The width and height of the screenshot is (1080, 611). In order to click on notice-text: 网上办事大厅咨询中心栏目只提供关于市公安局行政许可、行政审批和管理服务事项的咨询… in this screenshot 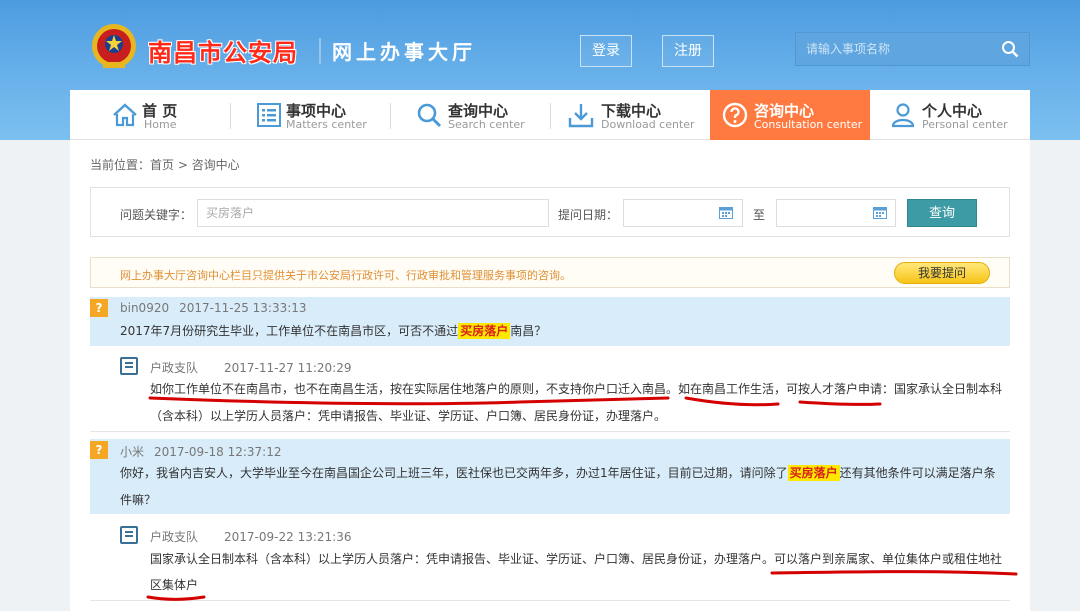, I will do `click(345, 275)`.